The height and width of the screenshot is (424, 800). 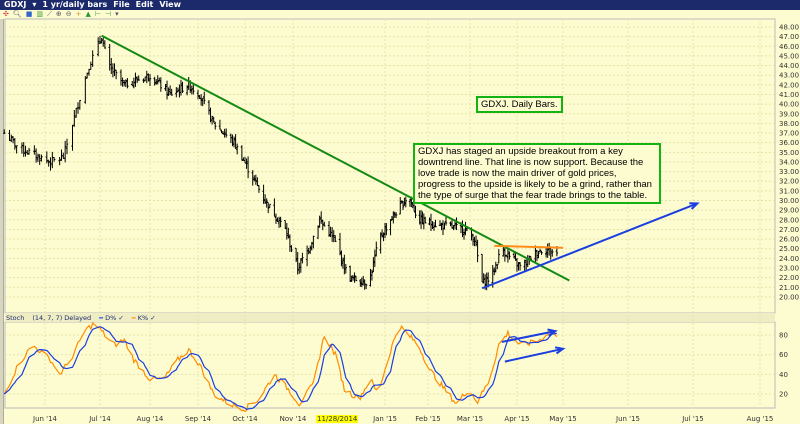 I want to click on y-tick-label: 34.00, so click(x=789, y=162).